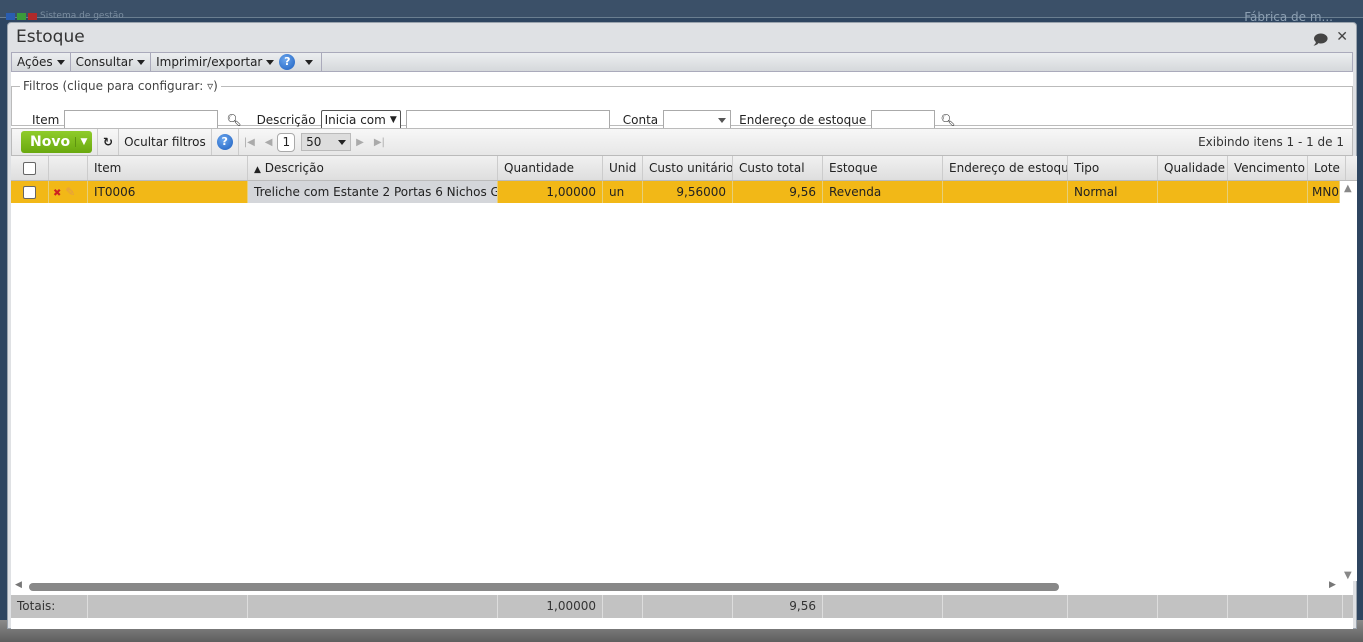  Describe the element at coordinates (70, 192) in the screenshot. I see `edit-pencil-icon: ✎` at that location.